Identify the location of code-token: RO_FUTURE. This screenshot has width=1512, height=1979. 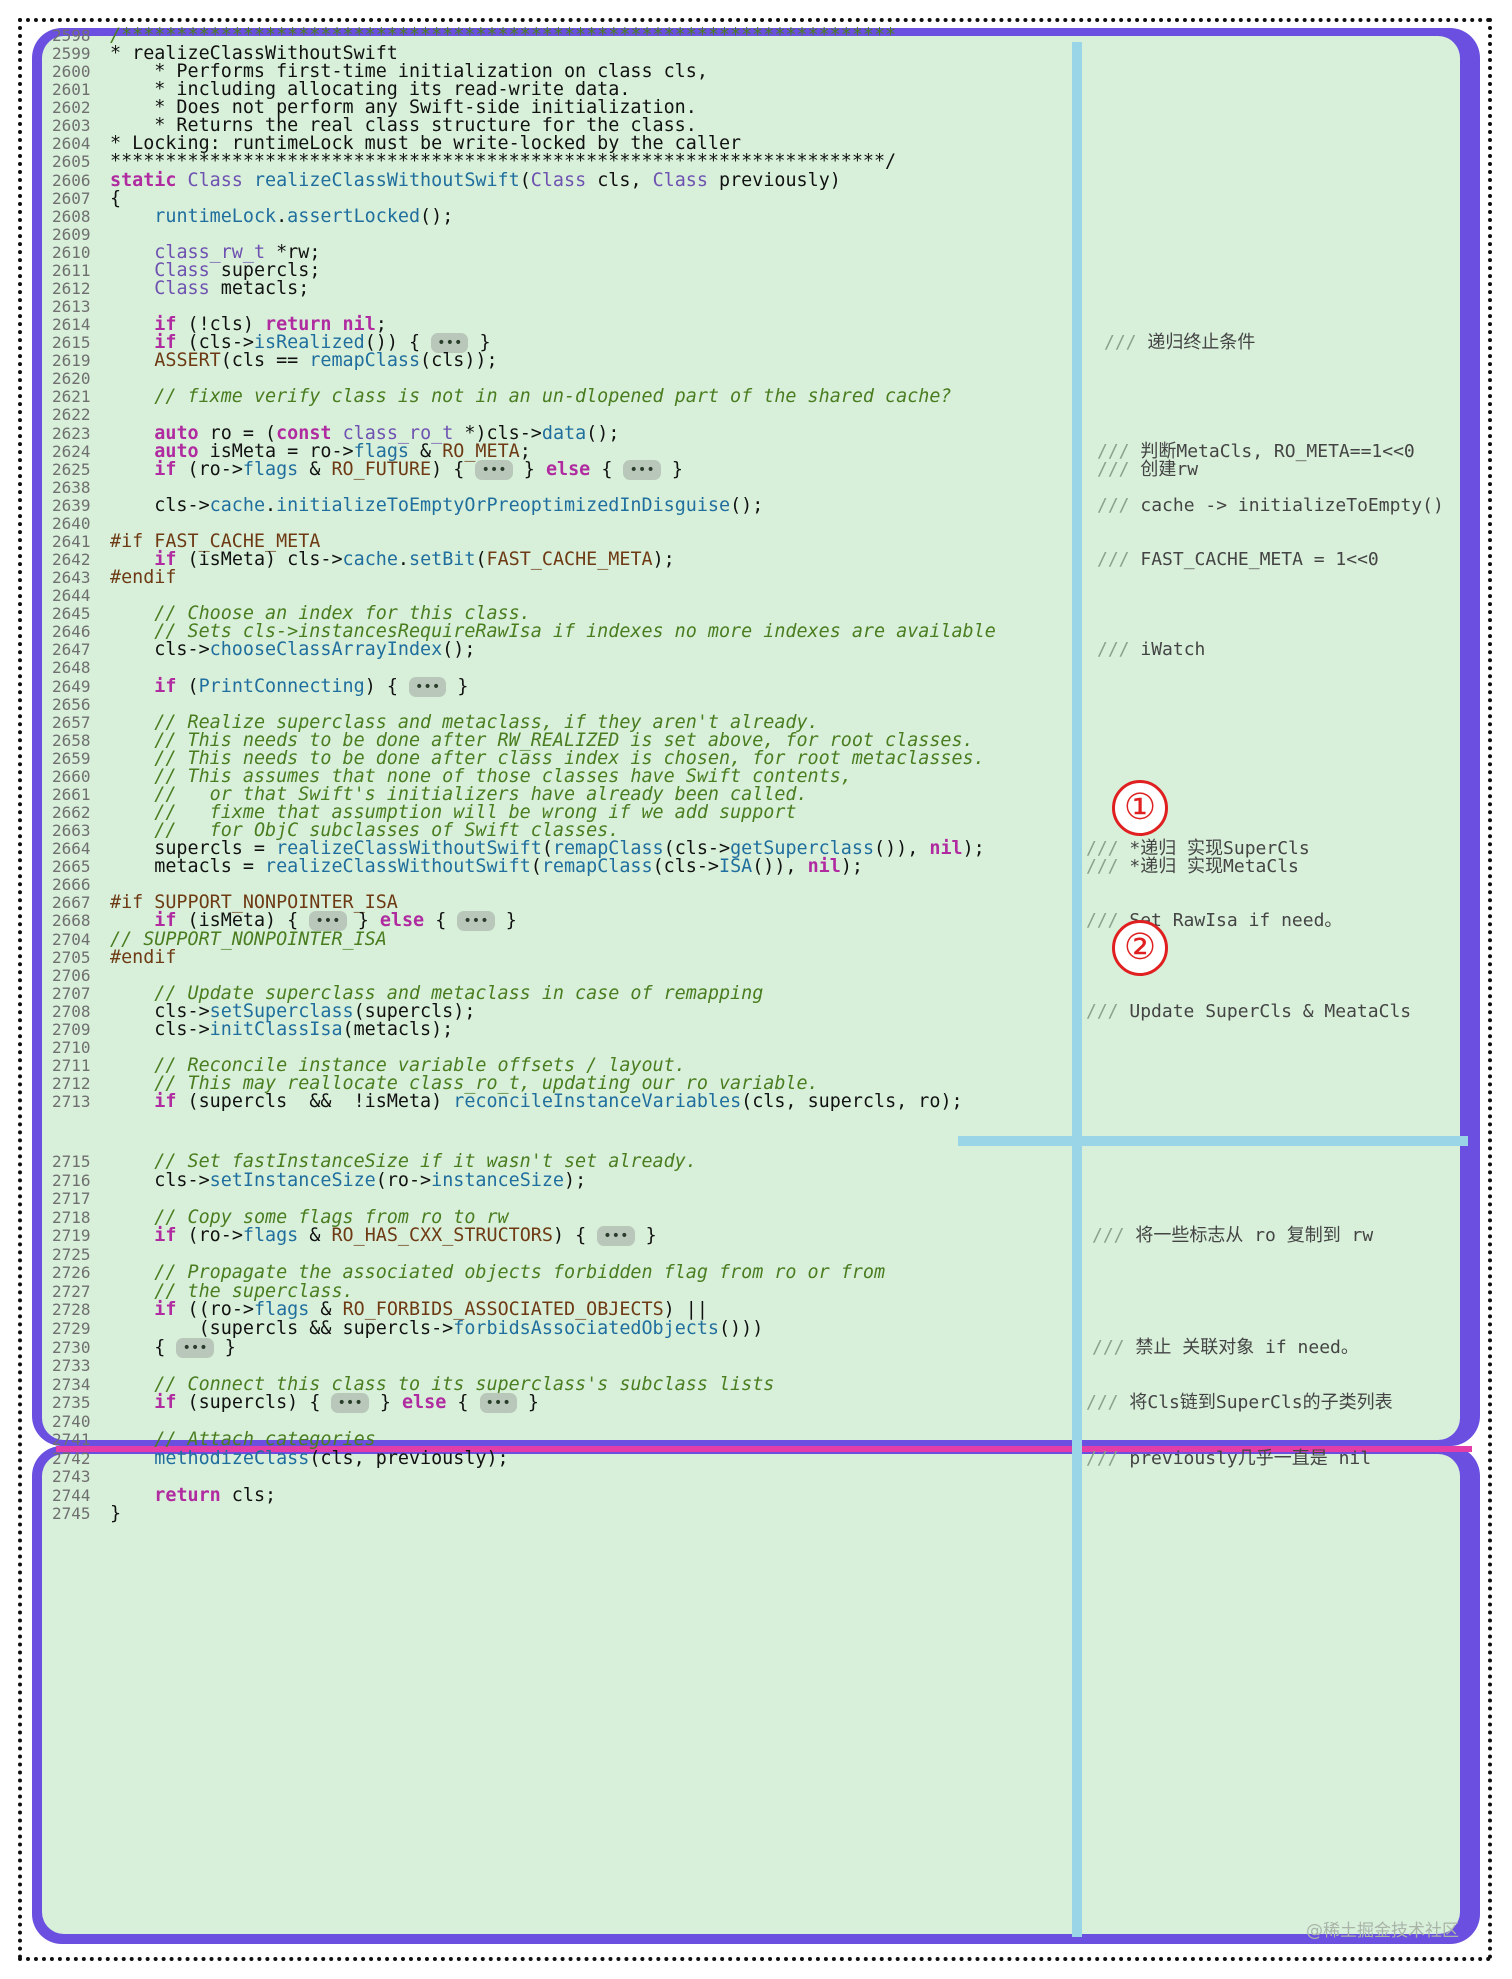
(381, 469).